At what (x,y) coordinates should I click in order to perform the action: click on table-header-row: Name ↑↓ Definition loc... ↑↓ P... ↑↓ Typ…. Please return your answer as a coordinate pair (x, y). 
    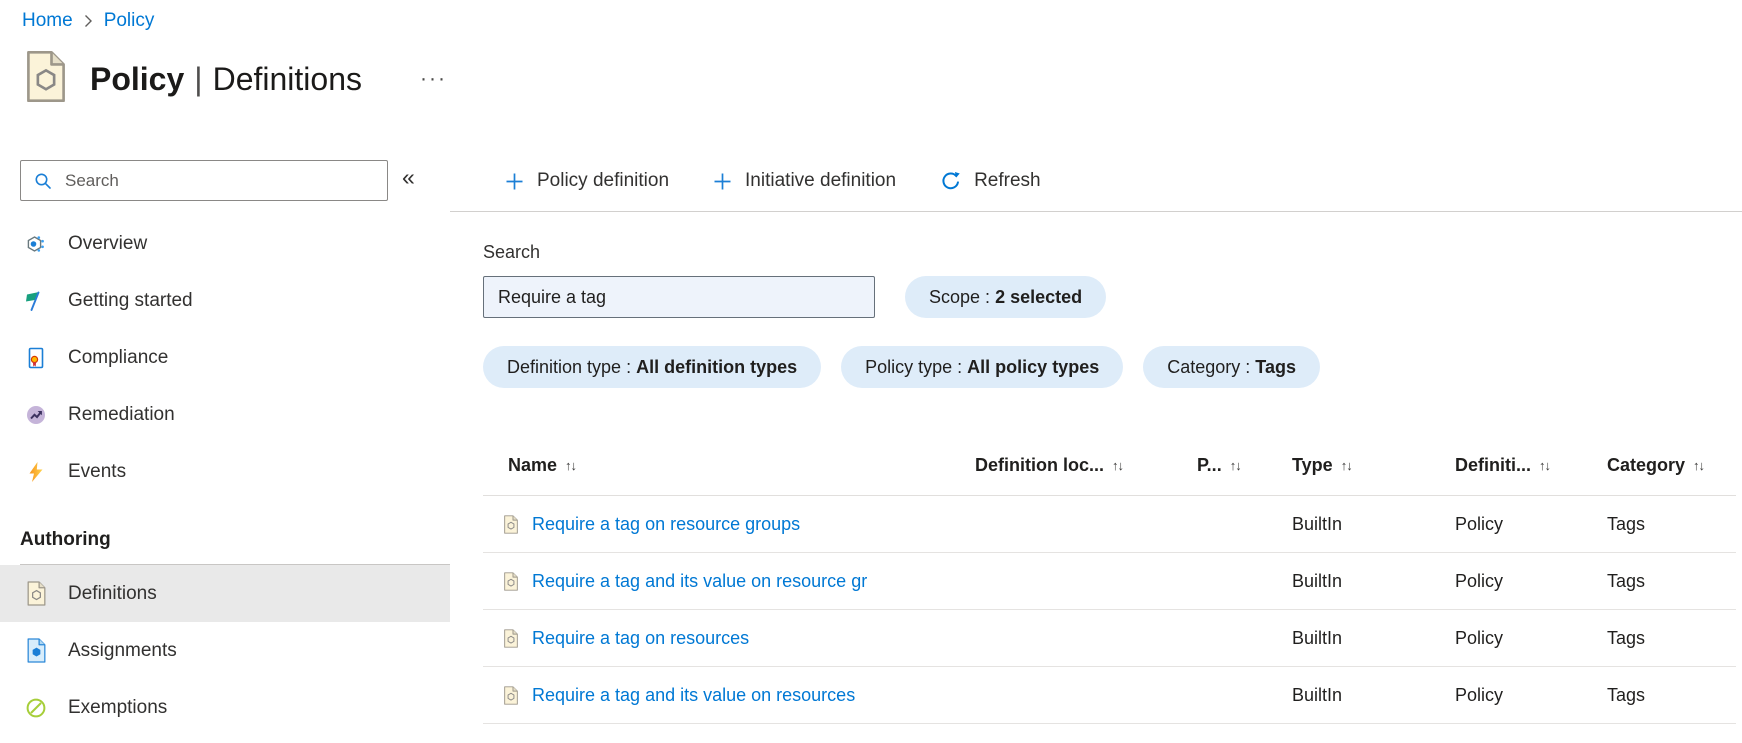
    Looking at the image, I should click on (1109, 466).